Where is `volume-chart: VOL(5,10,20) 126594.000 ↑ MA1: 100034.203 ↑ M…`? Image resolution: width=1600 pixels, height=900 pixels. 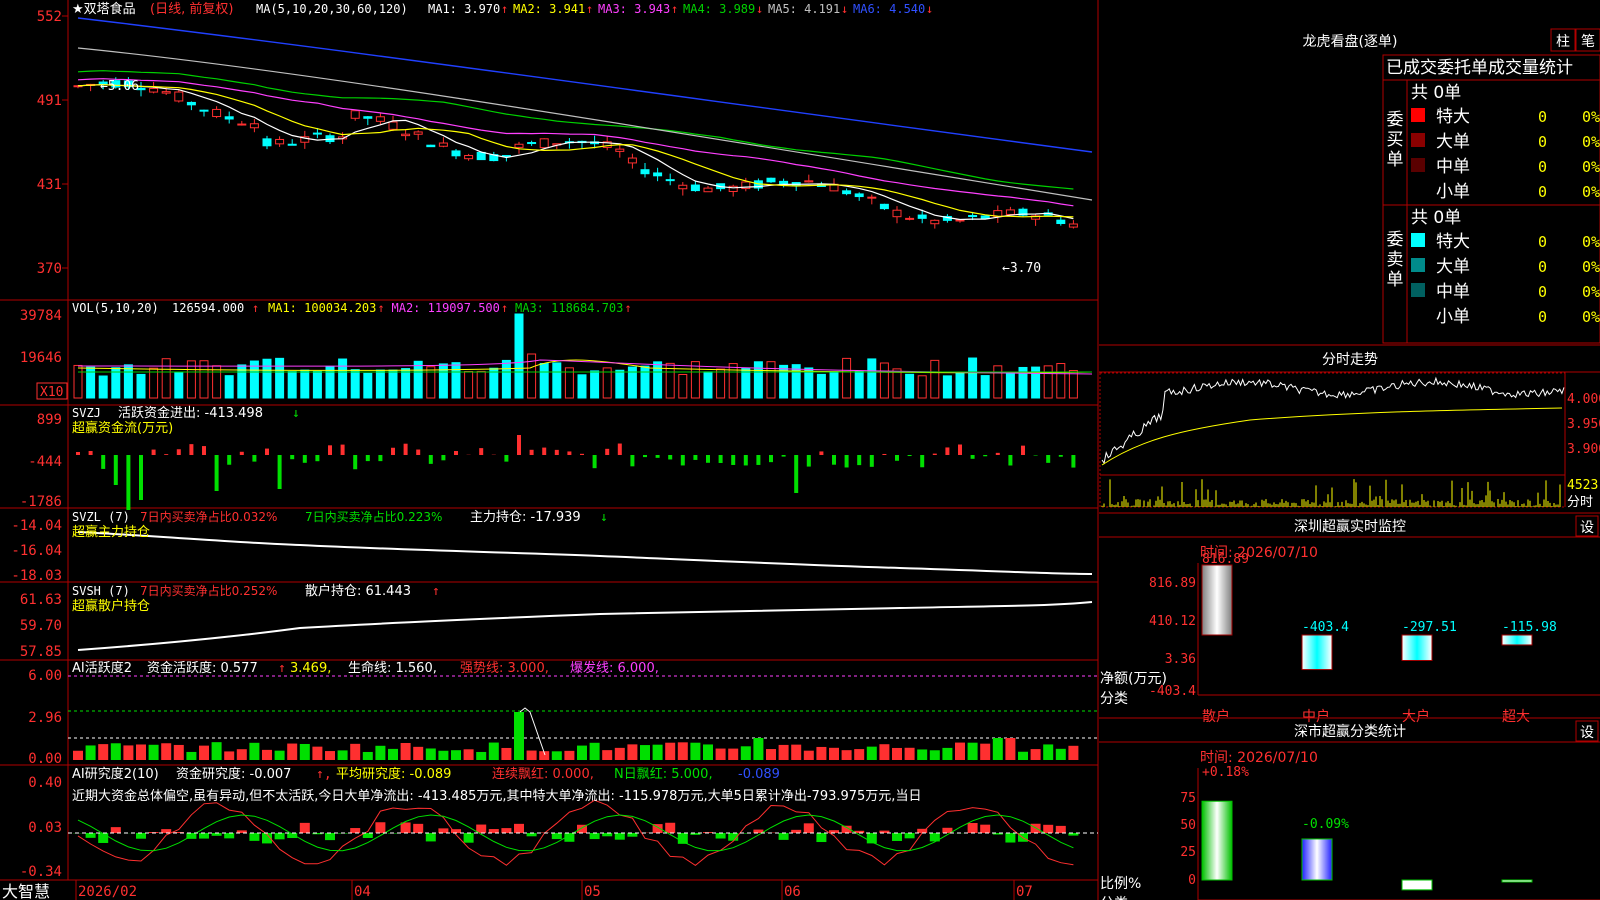
volume-chart: VOL(5,10,20) 126594.000 ↑ MA1: 100034.203 ↑ M… is located at coordinates (556, 350).